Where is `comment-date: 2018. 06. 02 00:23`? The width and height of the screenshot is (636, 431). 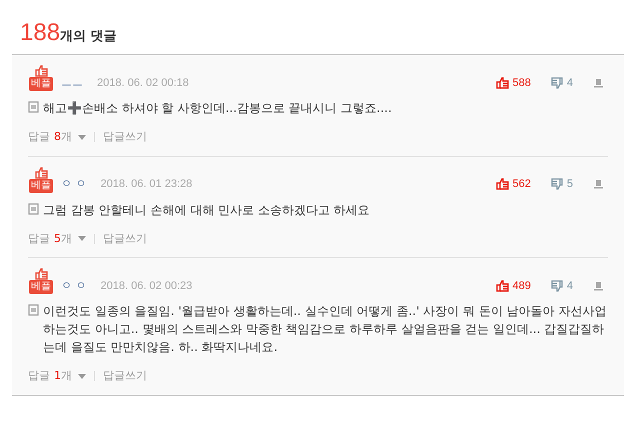
comment-date: 2018. 06. 02 00:23 is located at coordinates (146, 286).